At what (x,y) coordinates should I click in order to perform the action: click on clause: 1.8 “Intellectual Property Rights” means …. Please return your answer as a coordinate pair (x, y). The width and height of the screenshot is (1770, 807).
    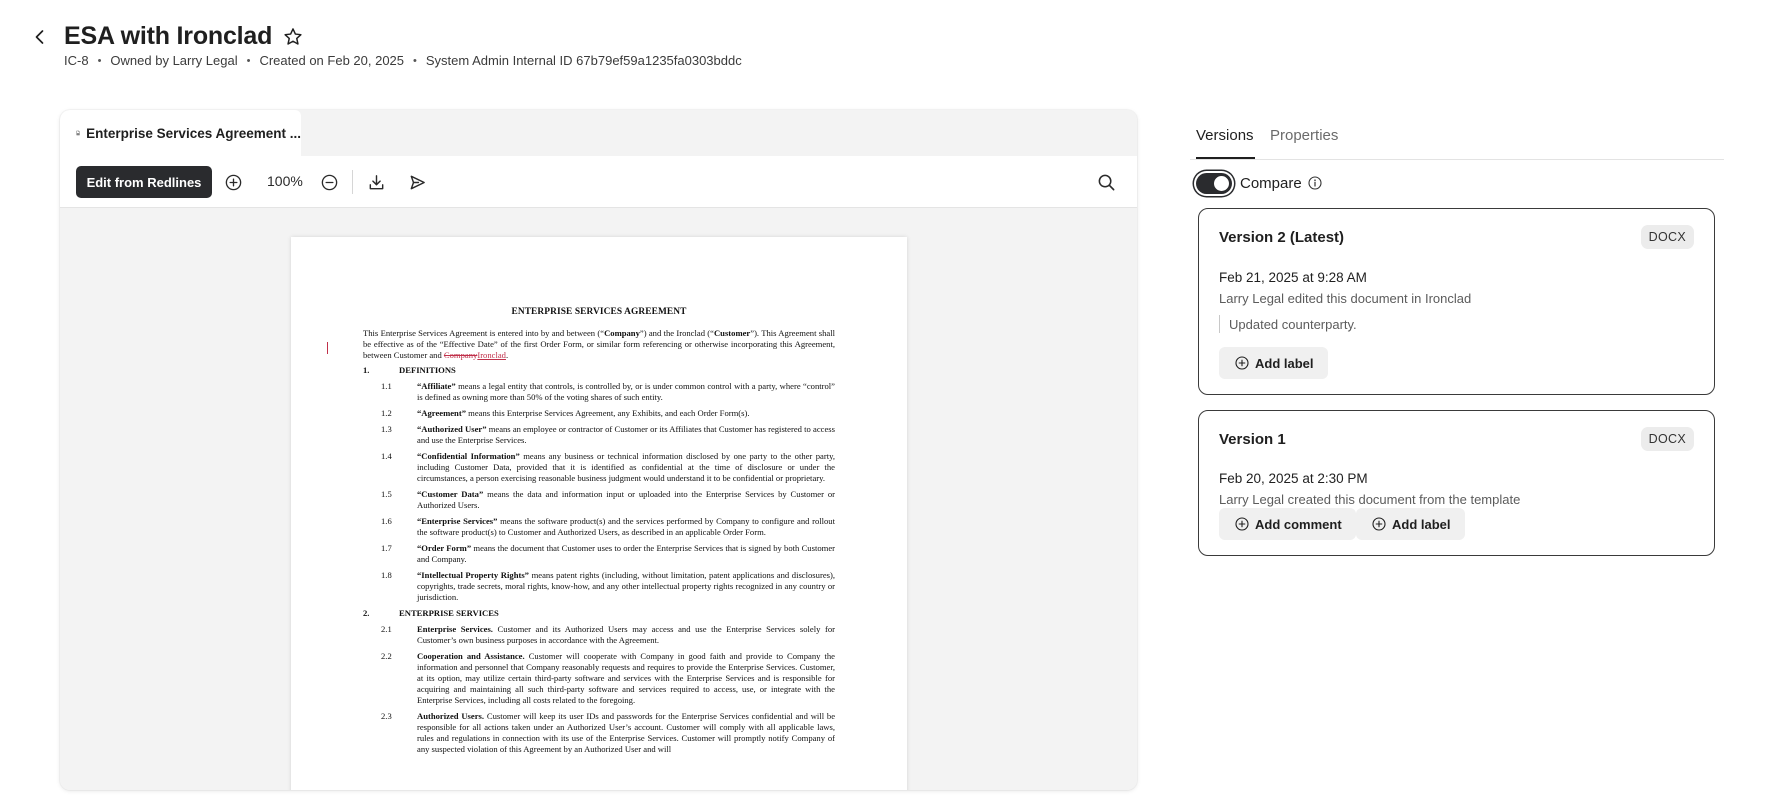
    Looking at the image, I should click on (599, 586).